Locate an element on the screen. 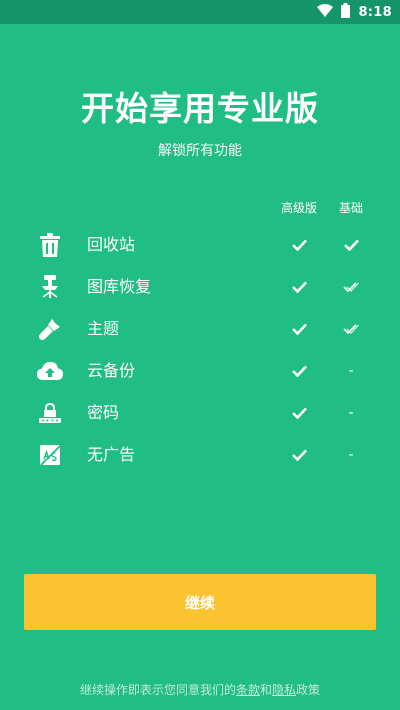  status-time: 8:18 is located at coordinates (375, 12).